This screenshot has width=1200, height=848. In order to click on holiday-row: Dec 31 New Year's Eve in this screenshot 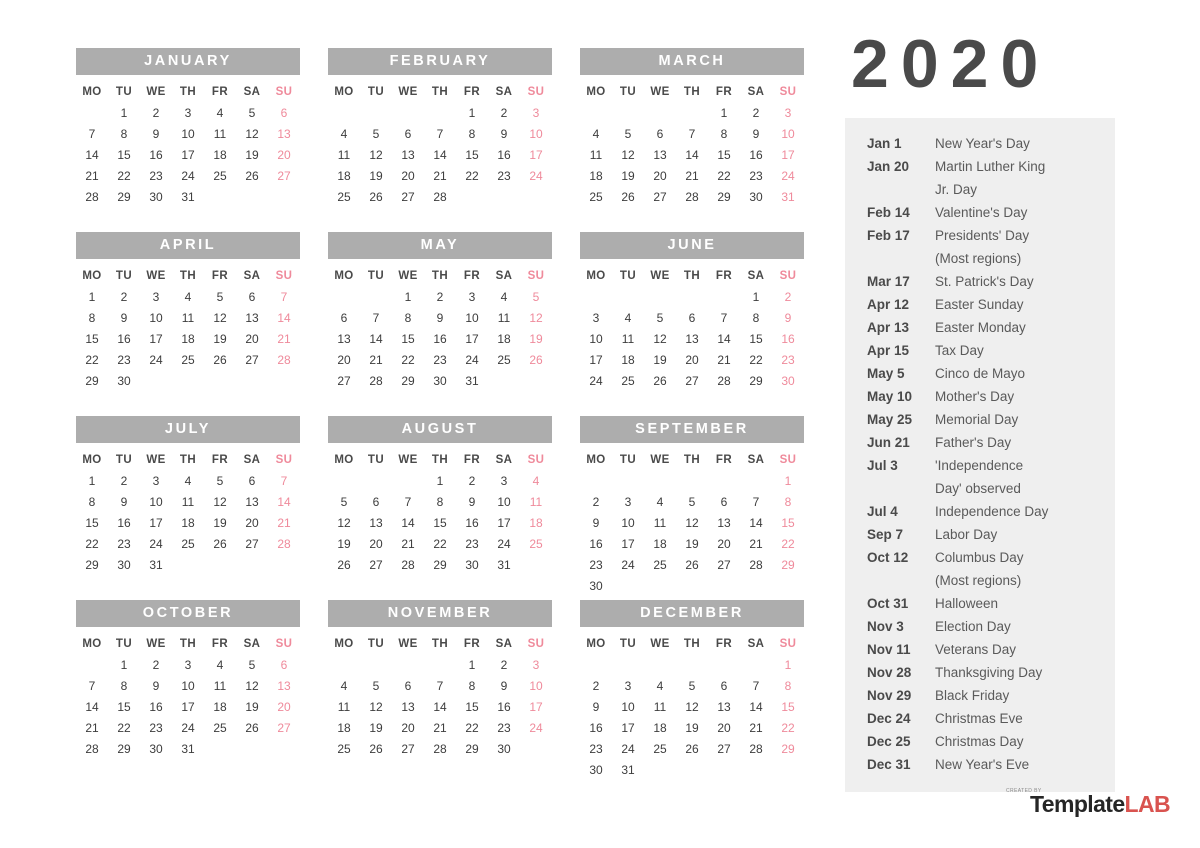, I will do `click(980, 764)`.